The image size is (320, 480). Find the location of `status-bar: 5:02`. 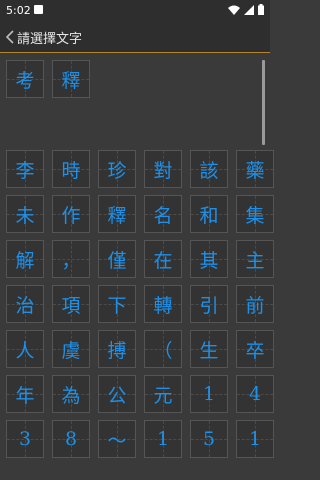

status-bar: 5:02 is located at coordinates (135, 11).